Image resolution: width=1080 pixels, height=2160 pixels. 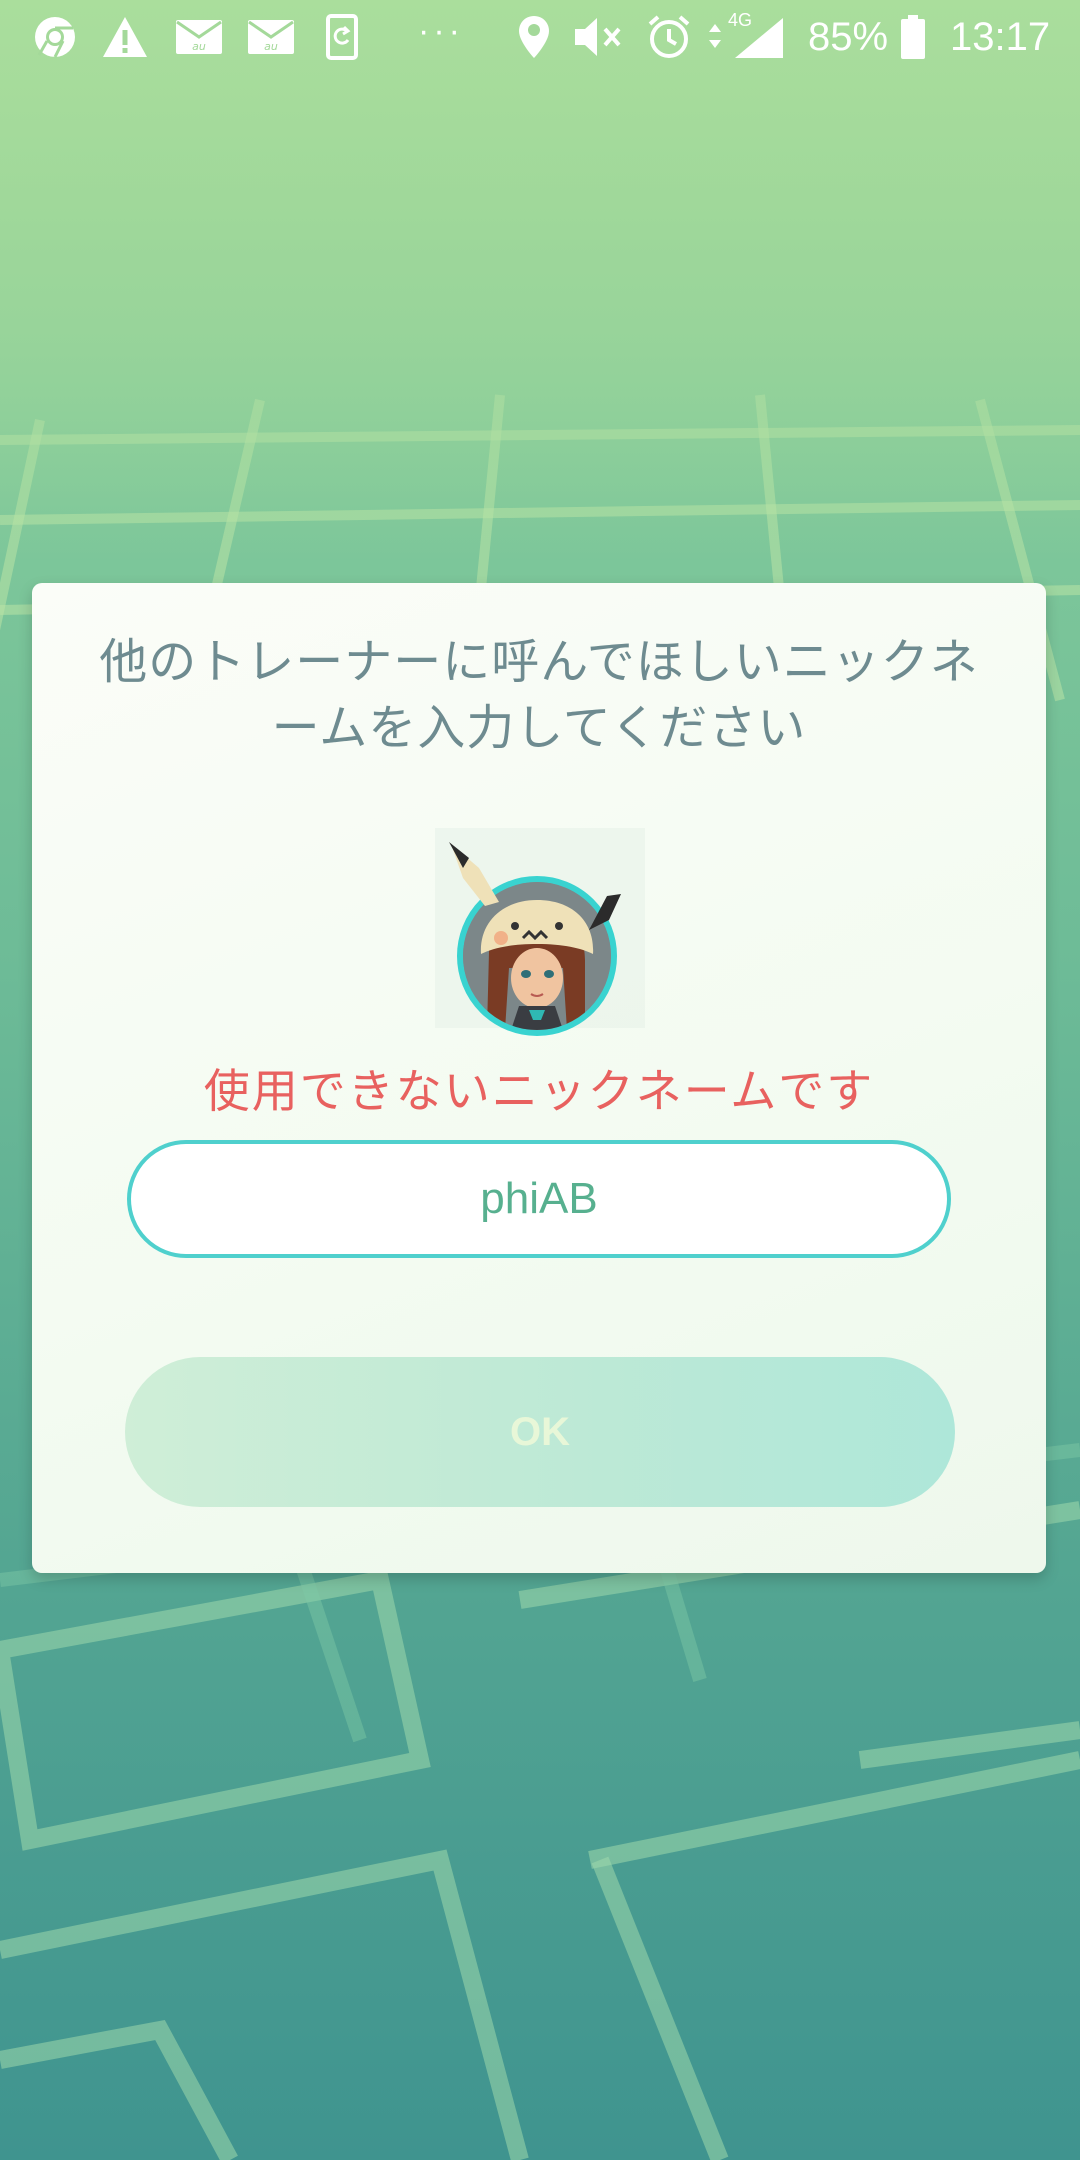 I want to click on dialog-title: 他のトレーナーに呼んでほしいニックネームを入力してください, so click(x=539, y=695).